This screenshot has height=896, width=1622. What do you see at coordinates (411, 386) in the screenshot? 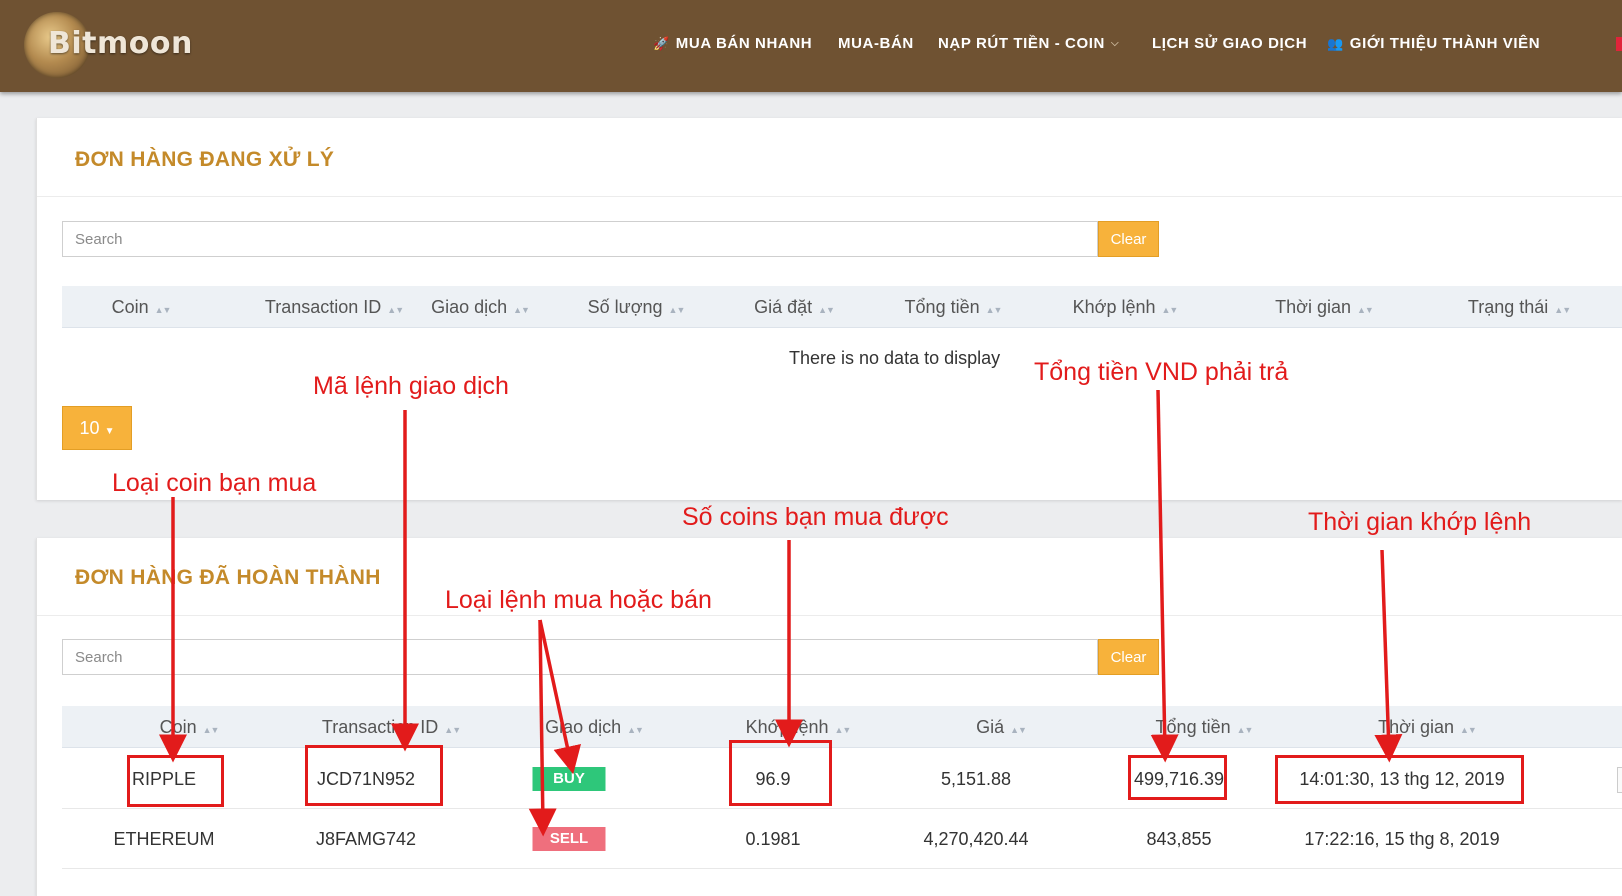
I see `annotation-transaction-id: Mã lệnh giao dịch` at bounding box center [411, 386].